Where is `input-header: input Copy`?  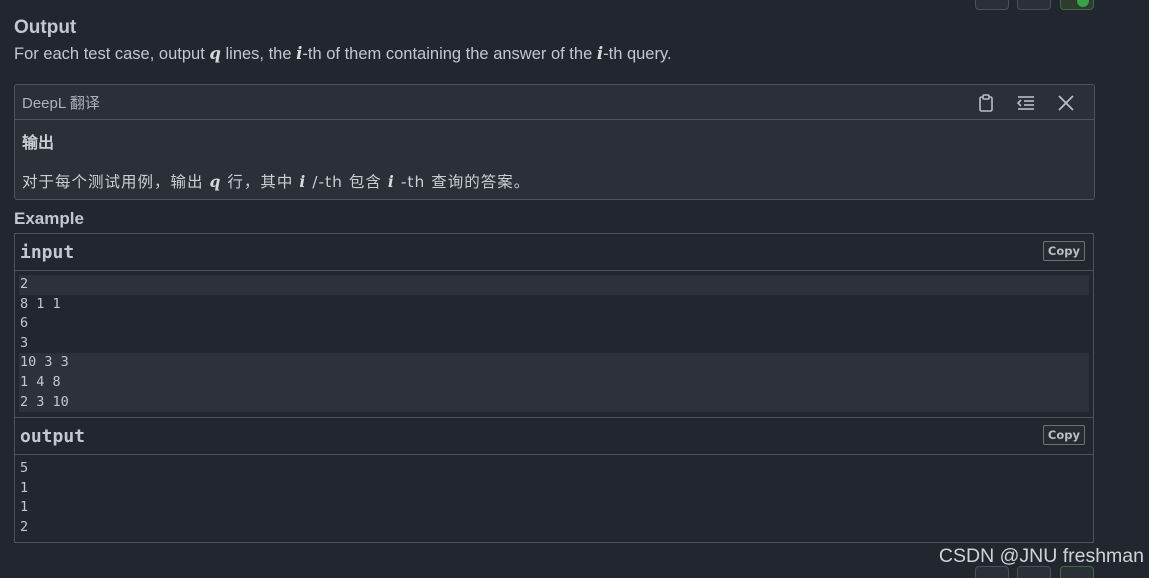
input-header: input Copy is located at coordinates (554, 252).